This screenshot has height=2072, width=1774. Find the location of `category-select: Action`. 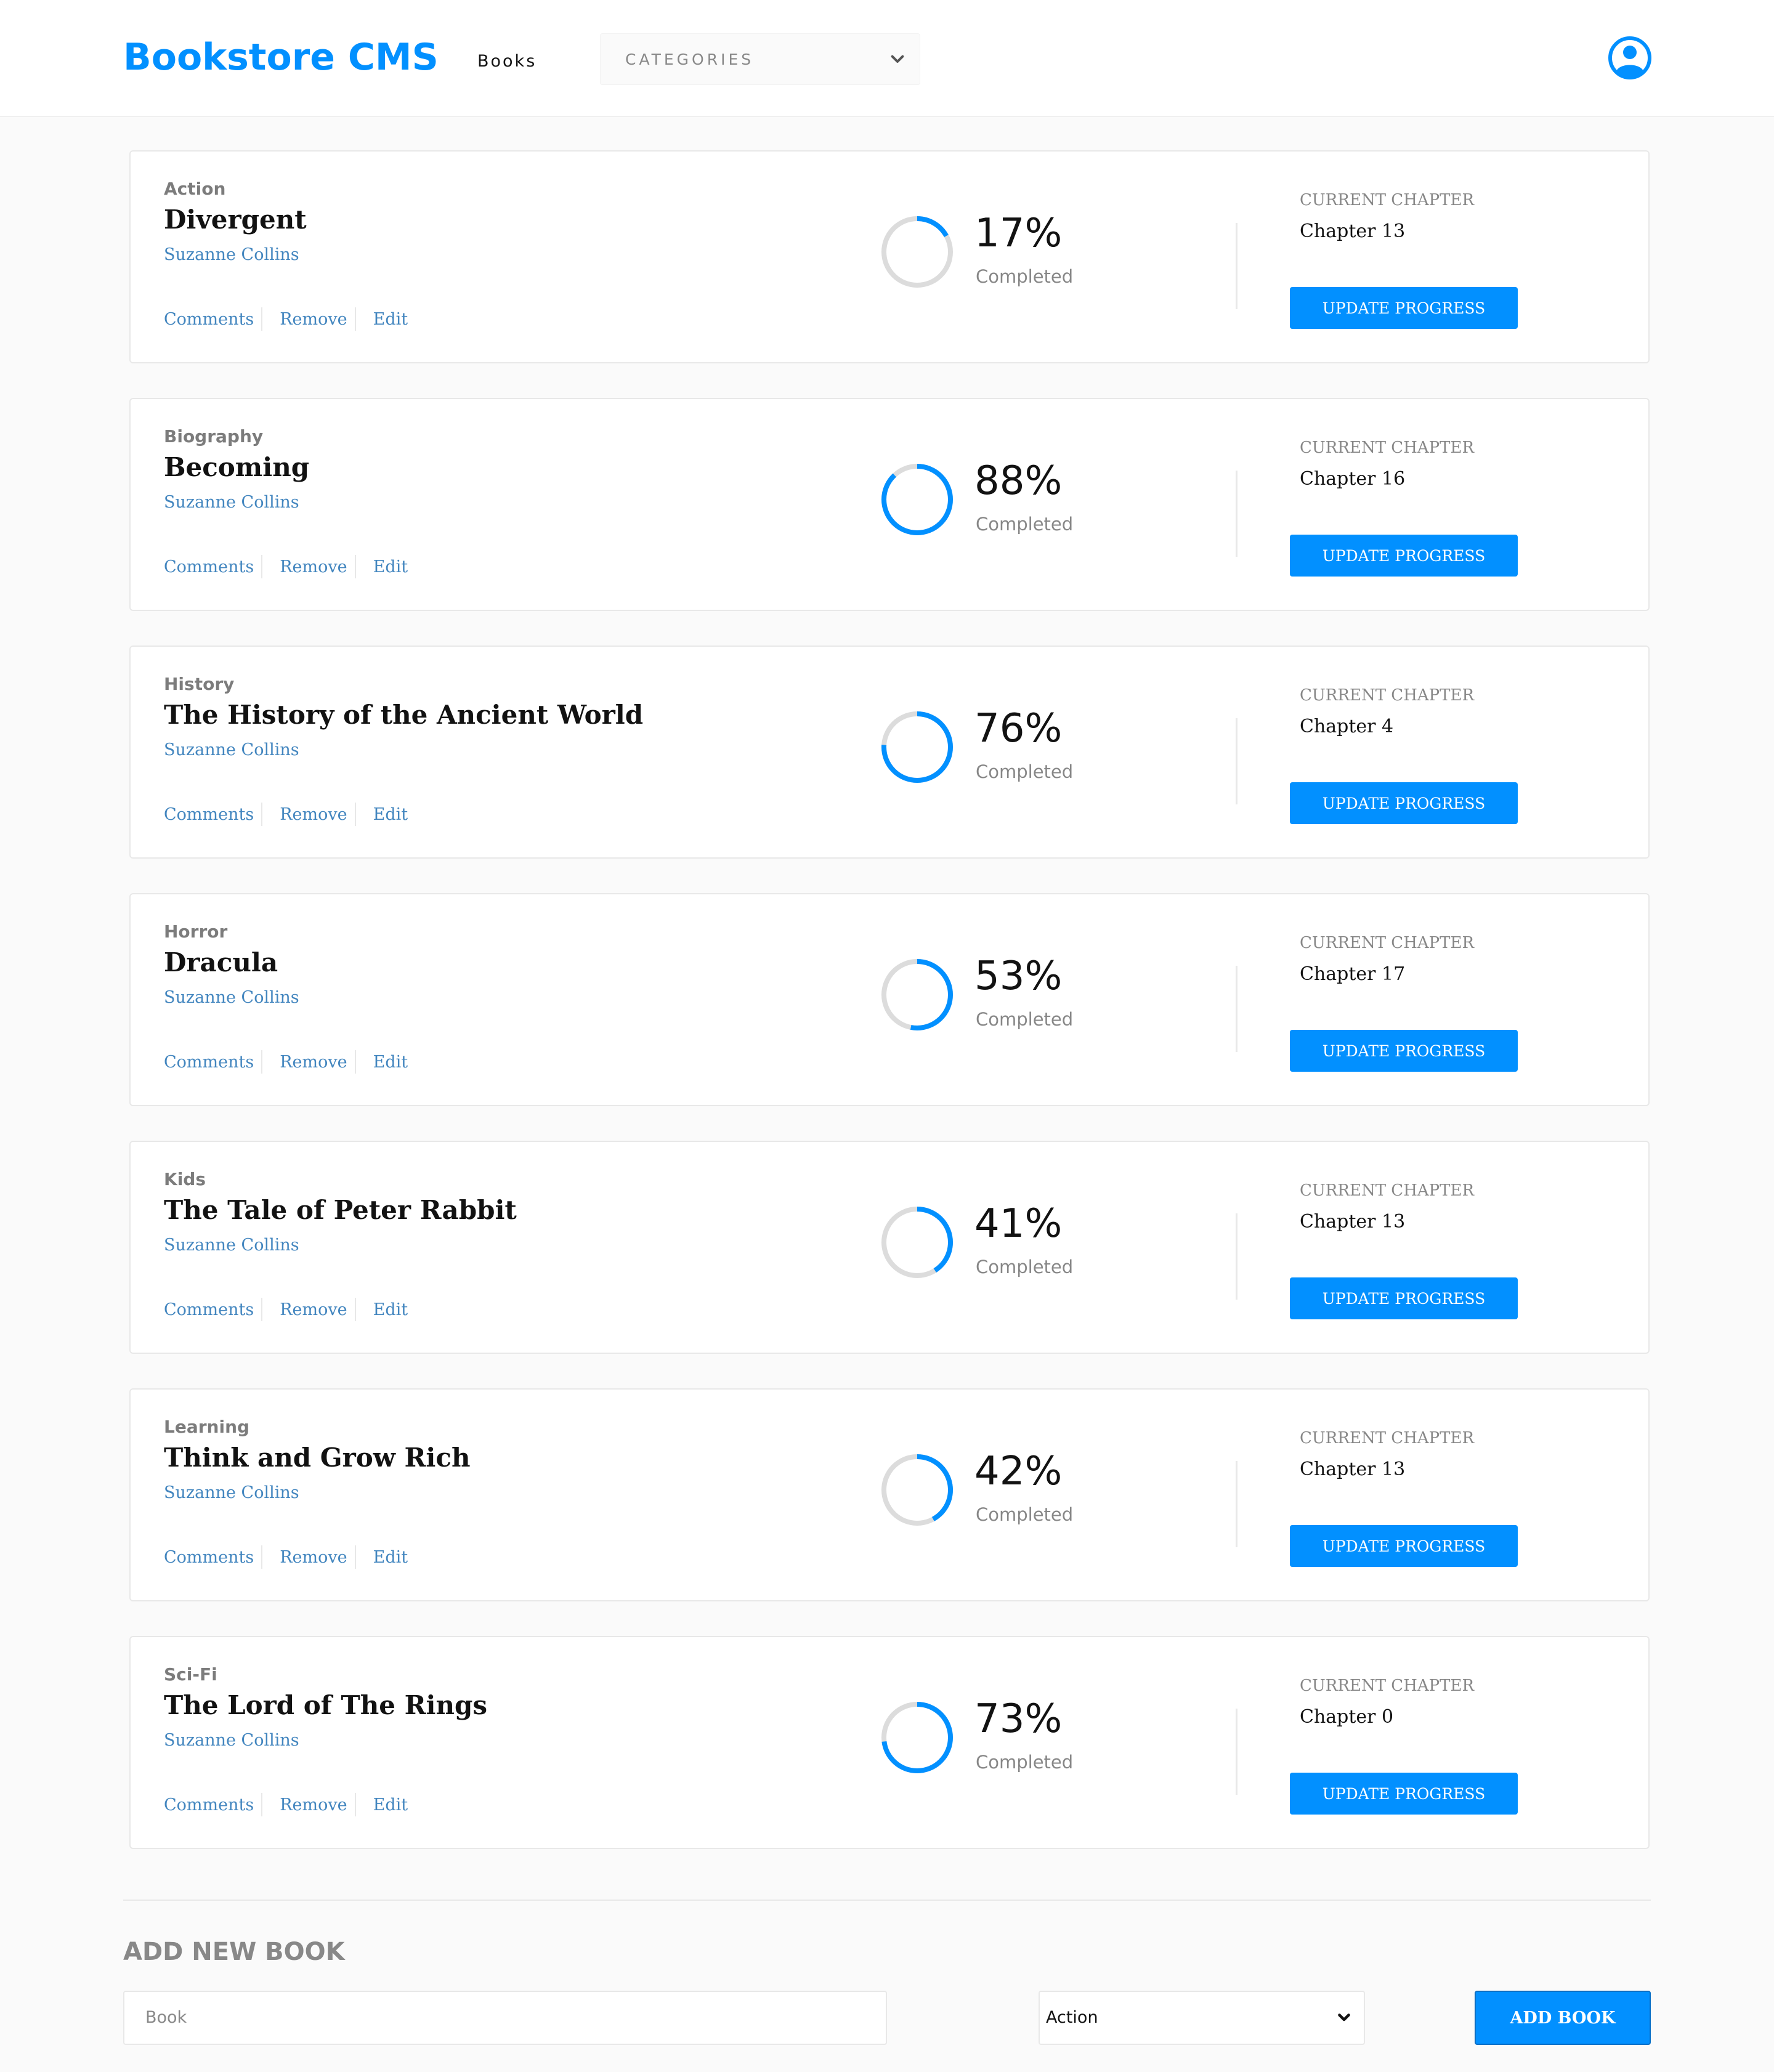

category-select: Action is located at coordinates (1202, 2018).